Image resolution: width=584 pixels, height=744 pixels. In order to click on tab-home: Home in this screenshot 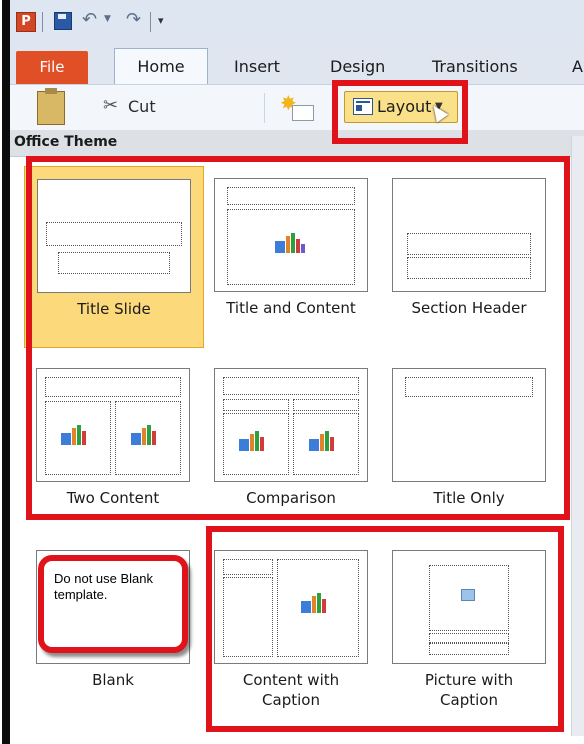, I will do `click(161, 66)`.